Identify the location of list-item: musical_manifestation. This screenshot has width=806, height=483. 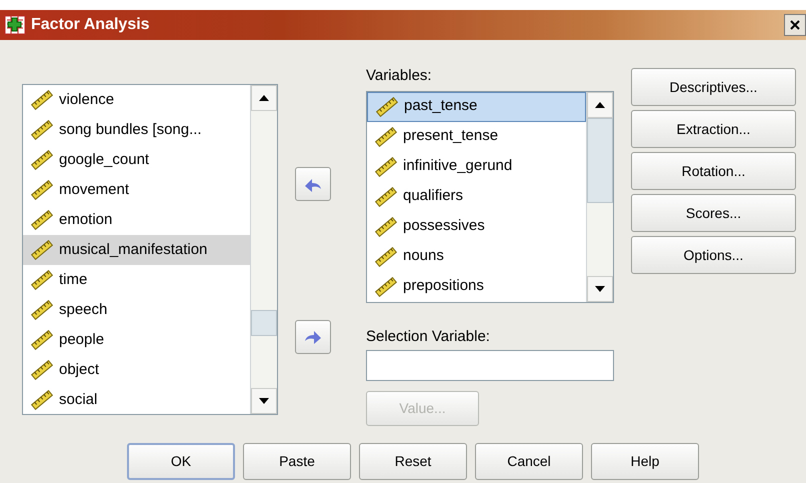
(136, 250).